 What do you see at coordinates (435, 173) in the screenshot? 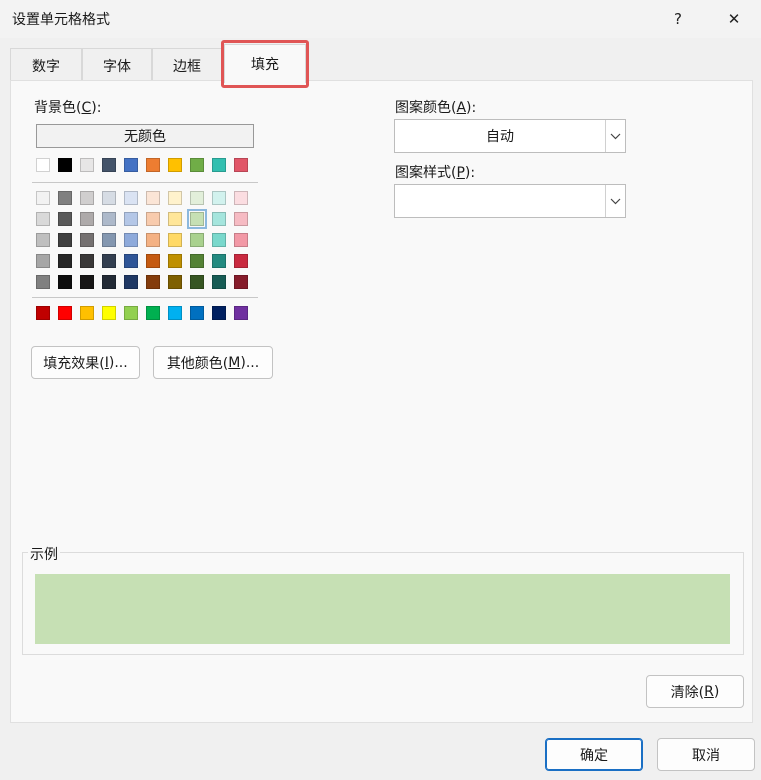
I see `pattern-style-label: 图案样式(P):` at bounding box center [435, 173].